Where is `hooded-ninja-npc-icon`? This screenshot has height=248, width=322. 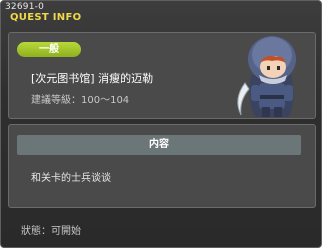
hooded-ninja-npc-icon is located at coordinates (266, 76).